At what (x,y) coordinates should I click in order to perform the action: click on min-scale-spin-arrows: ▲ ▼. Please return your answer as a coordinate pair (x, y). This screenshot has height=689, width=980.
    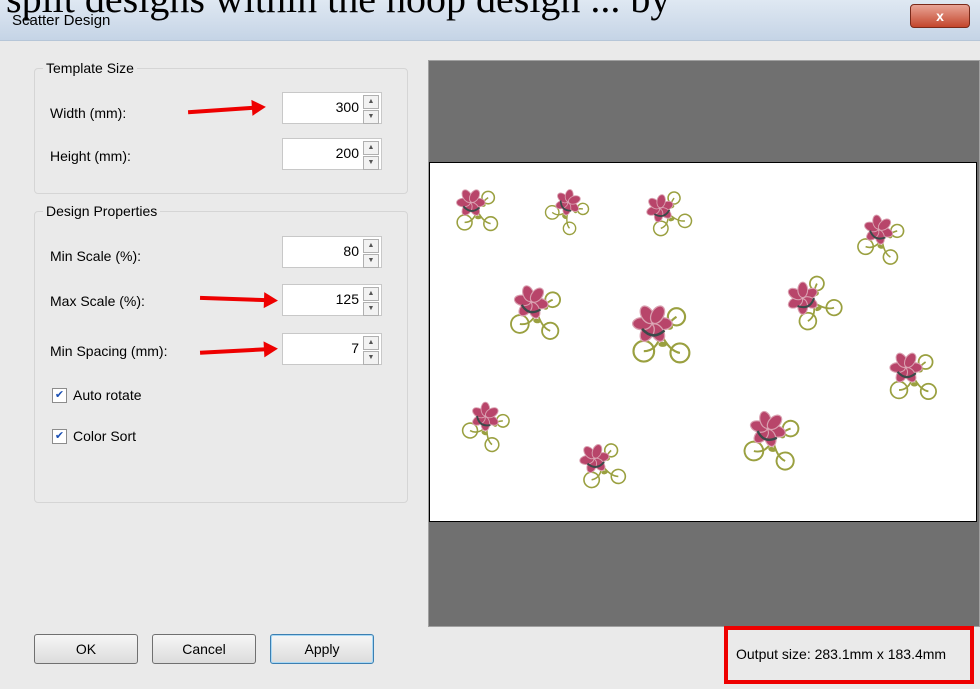
    Looking at the image, I should click on (371, 253).